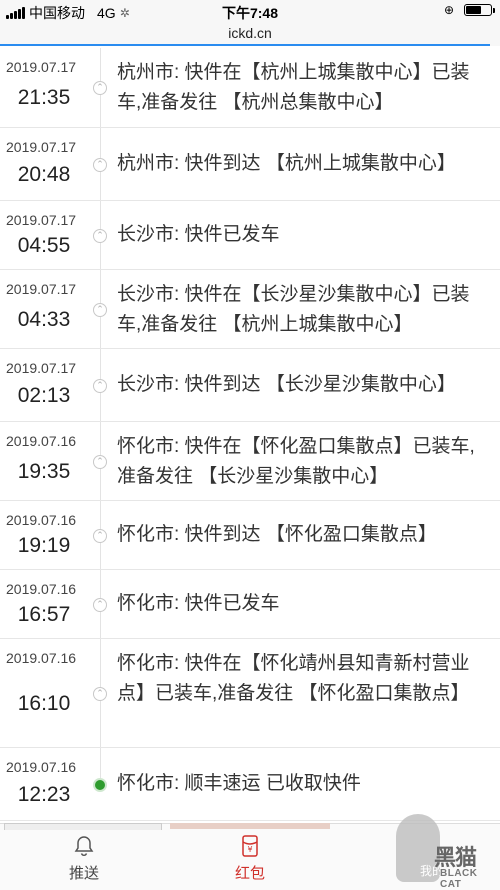  I want to click on url-bar: ickd.cn, so click(250, 34).